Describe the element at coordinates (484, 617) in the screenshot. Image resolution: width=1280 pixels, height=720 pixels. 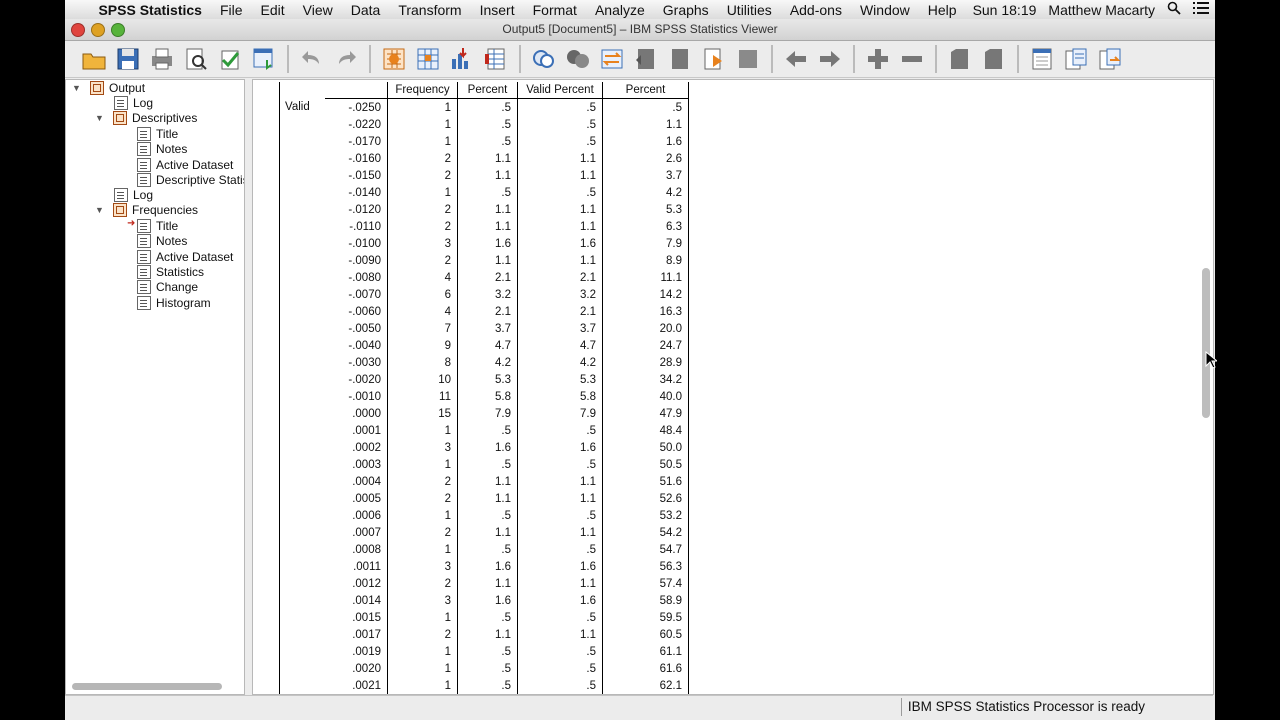
I see `table-row: .0015 1.5.5 59.5` at that location.